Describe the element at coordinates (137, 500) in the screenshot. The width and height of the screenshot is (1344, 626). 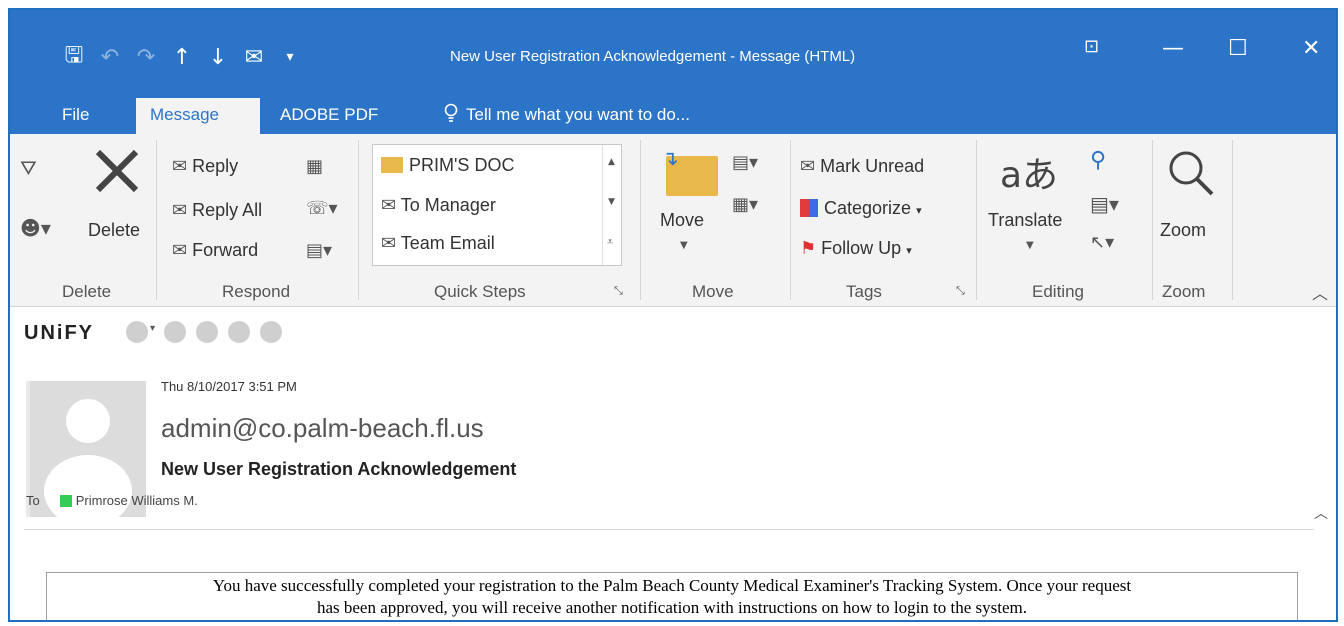
I see `recipient-name: Primrose Williams M.` at that location.